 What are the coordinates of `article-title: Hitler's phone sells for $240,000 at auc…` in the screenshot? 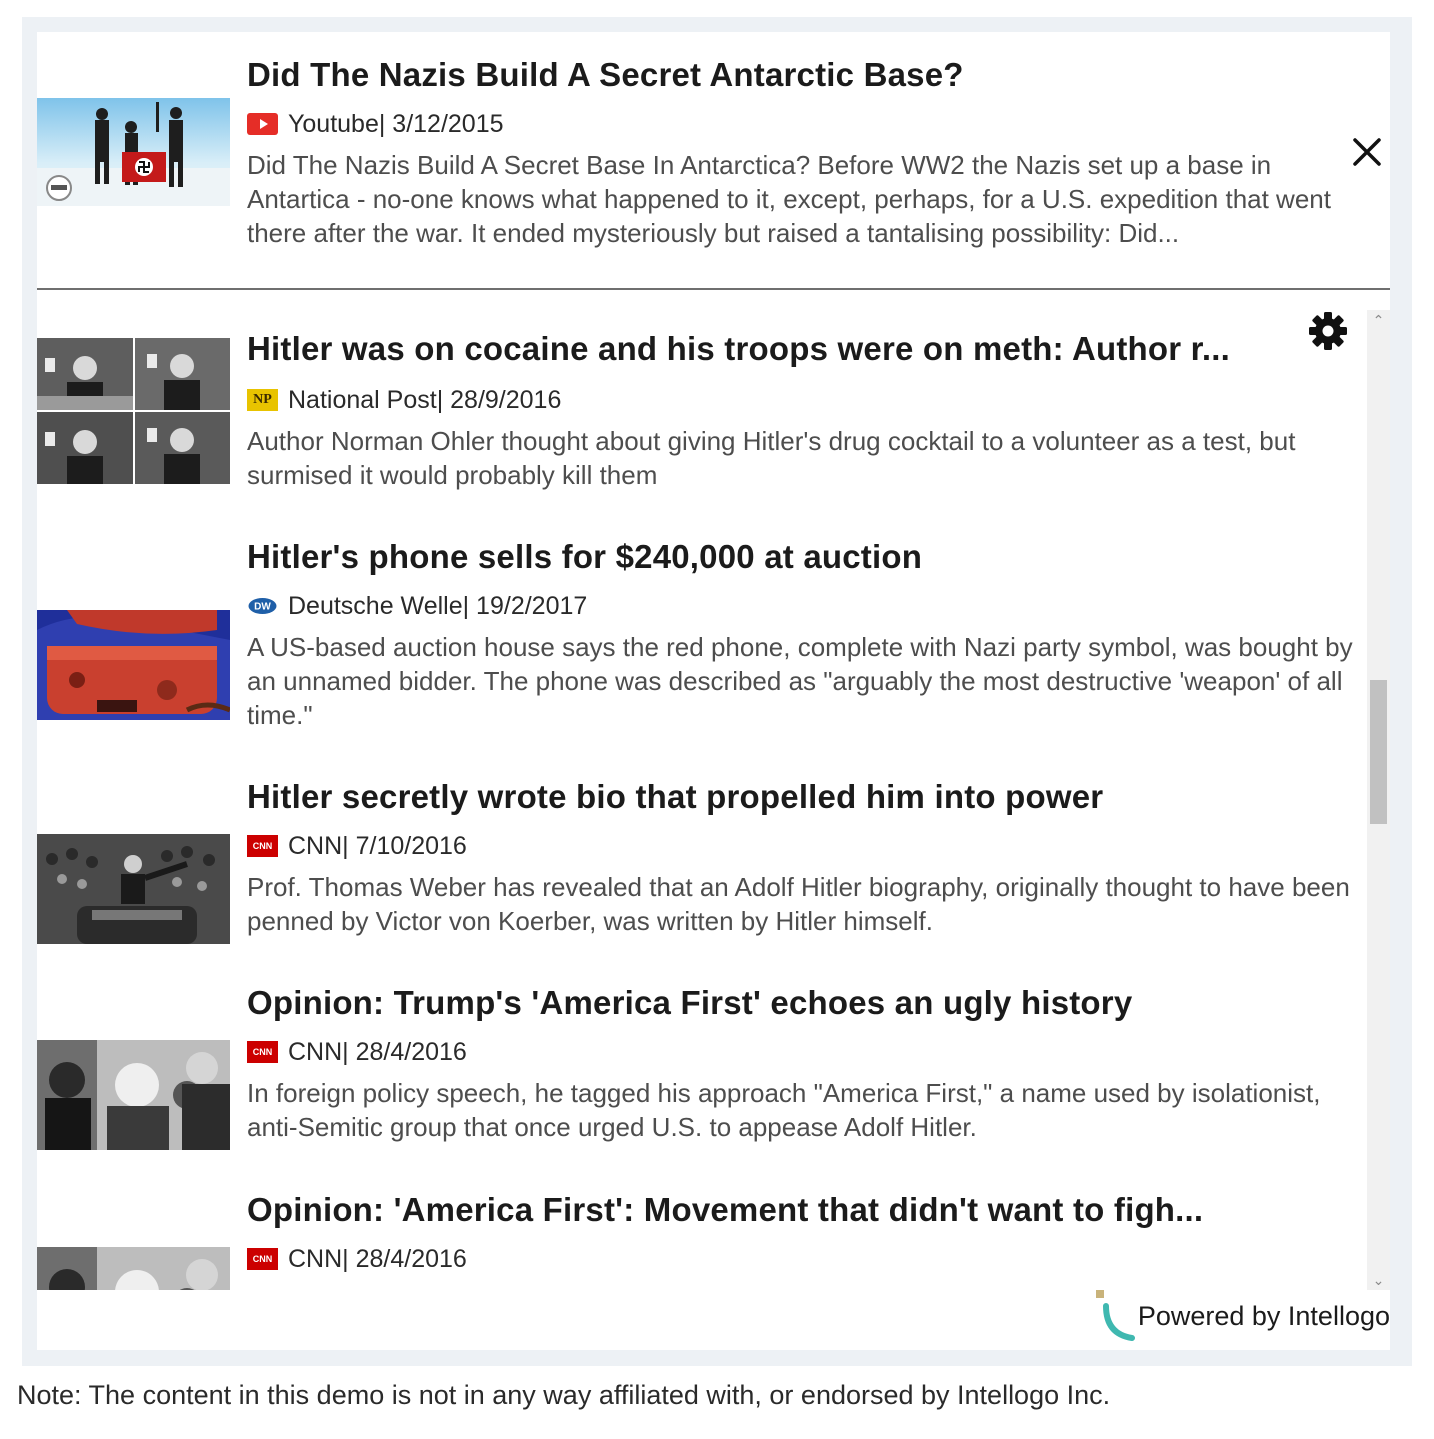 It's located at (777, 557).